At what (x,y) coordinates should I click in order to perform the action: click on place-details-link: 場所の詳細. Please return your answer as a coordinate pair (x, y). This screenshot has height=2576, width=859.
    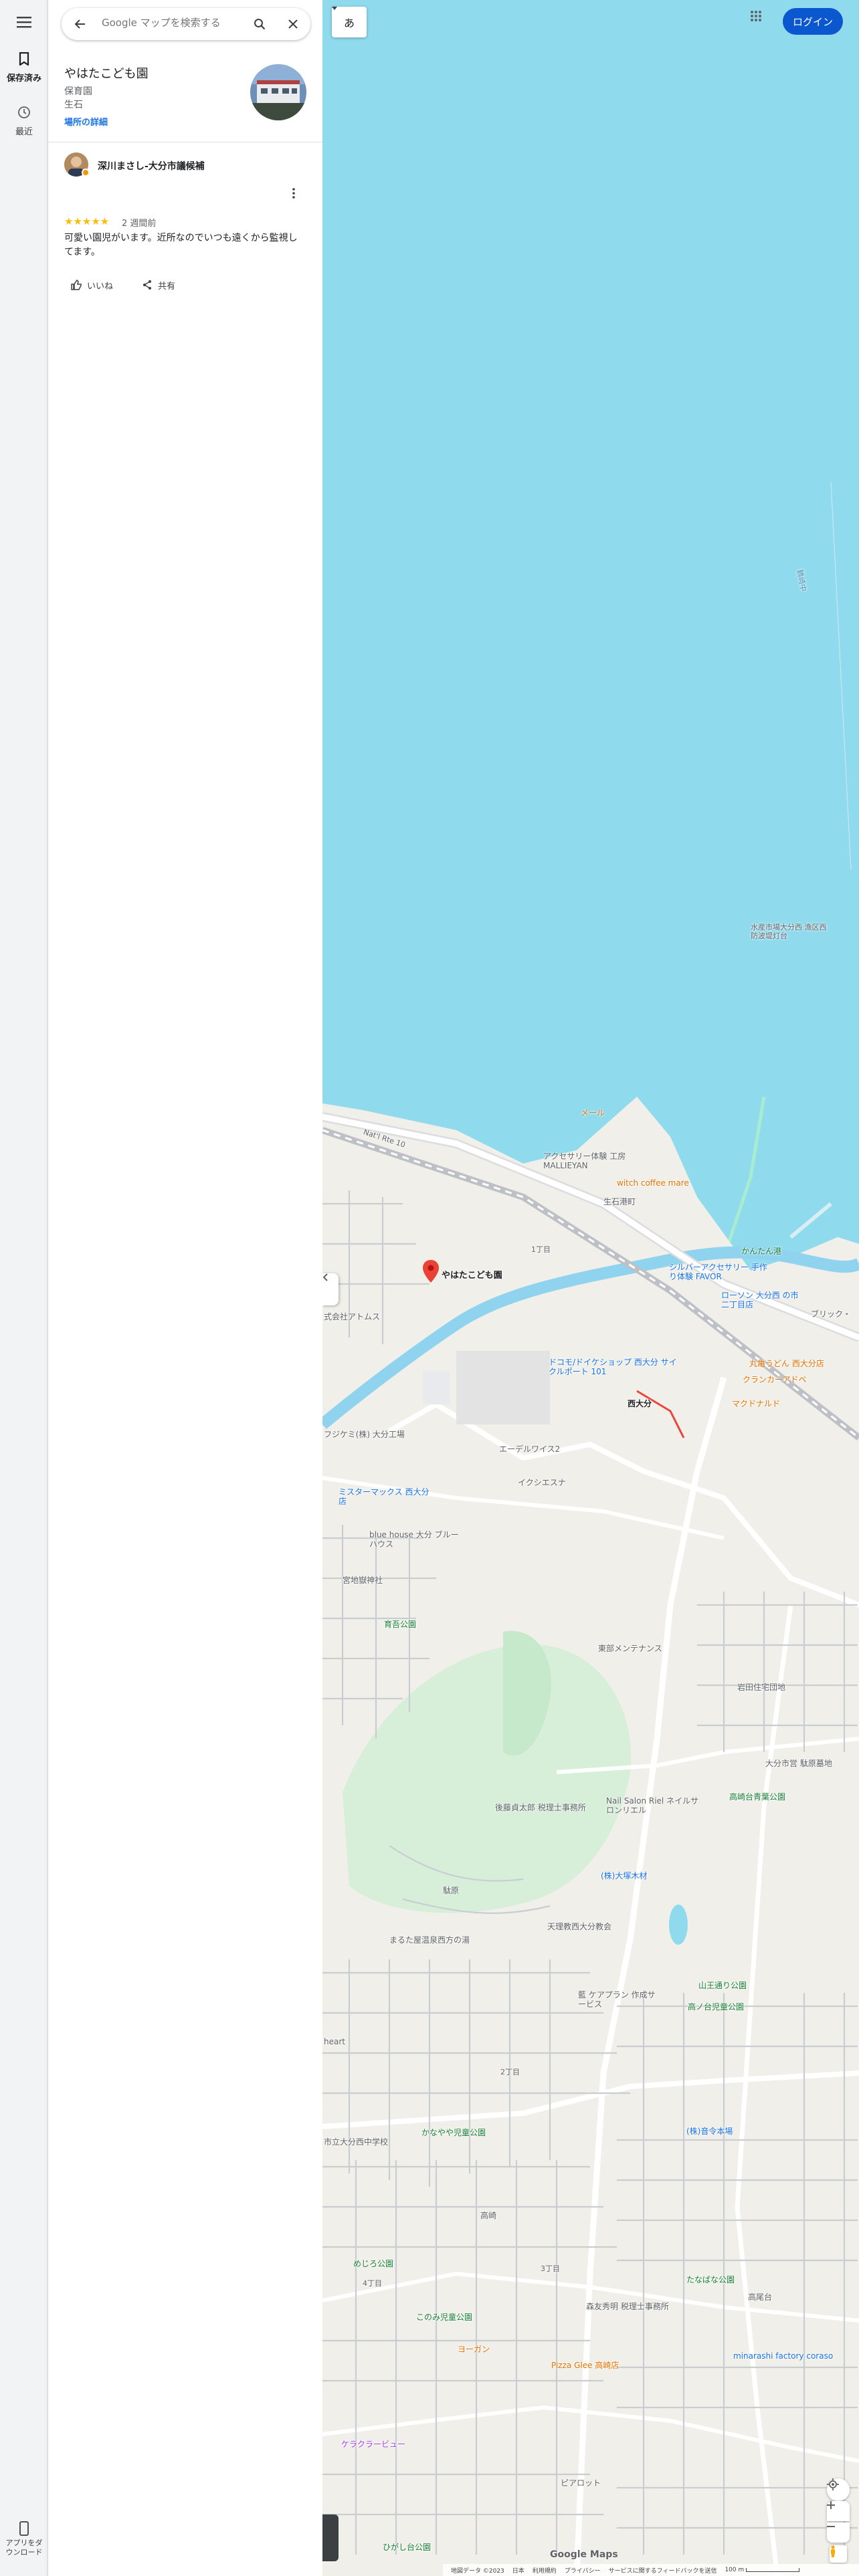
    Looking at the image, I should click on (86, 121).